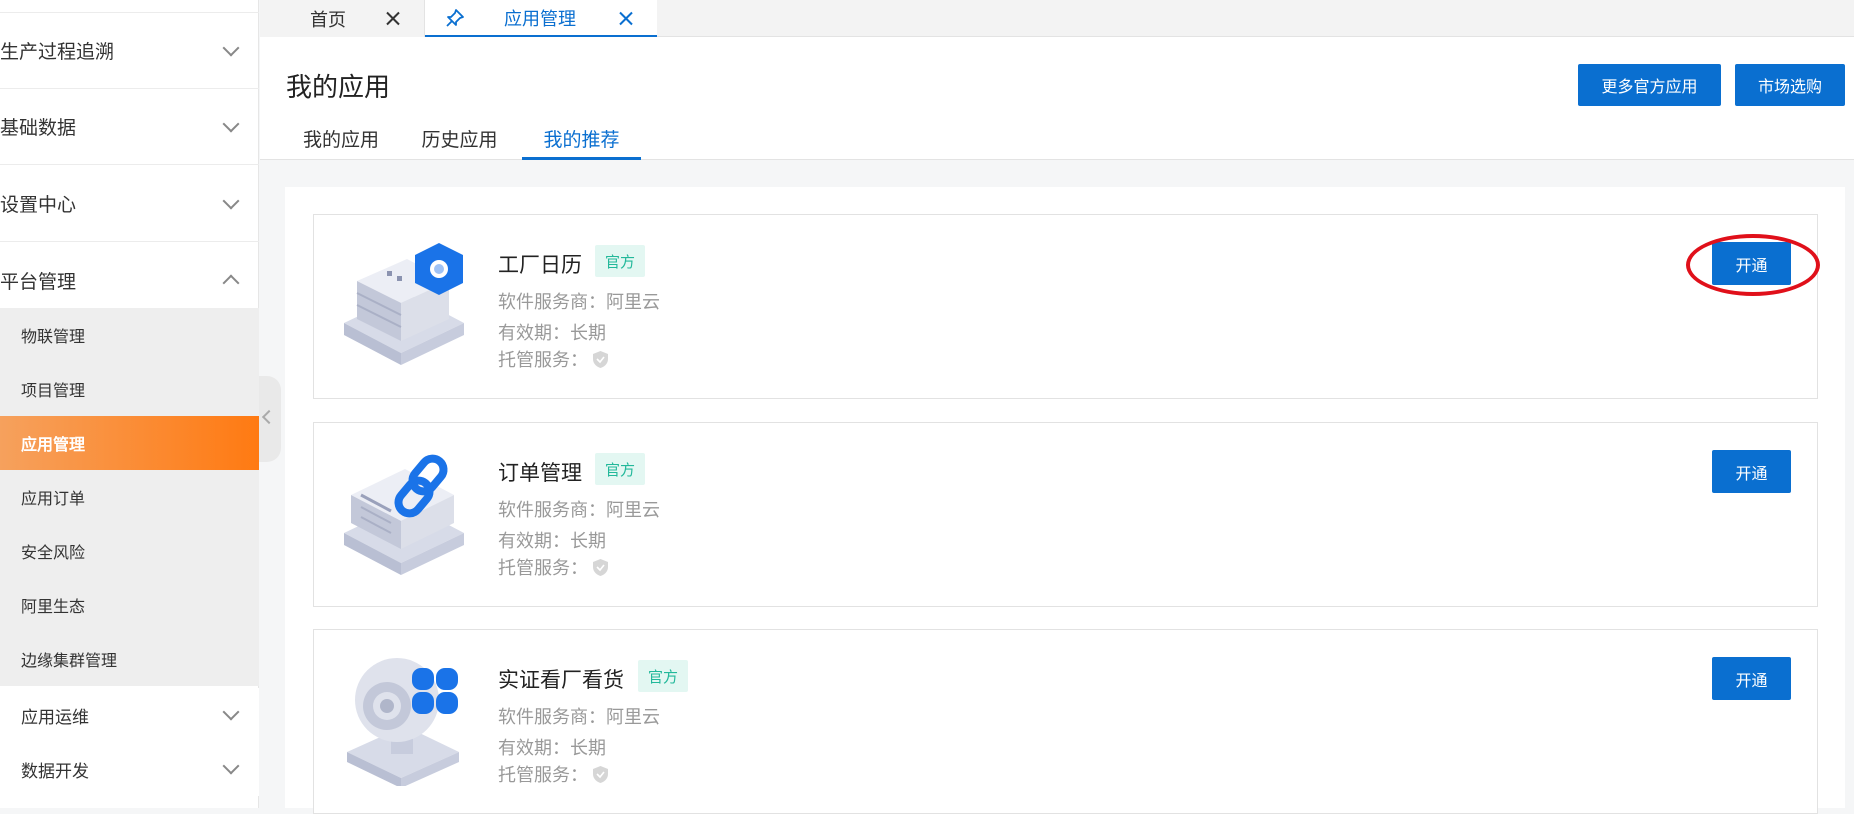 The height and width of the screenshot is (814, 1854). Describe the element at coordinates (55, 771) in the screenshot. I see `sidebar-group-label: 数据开发` at that location.